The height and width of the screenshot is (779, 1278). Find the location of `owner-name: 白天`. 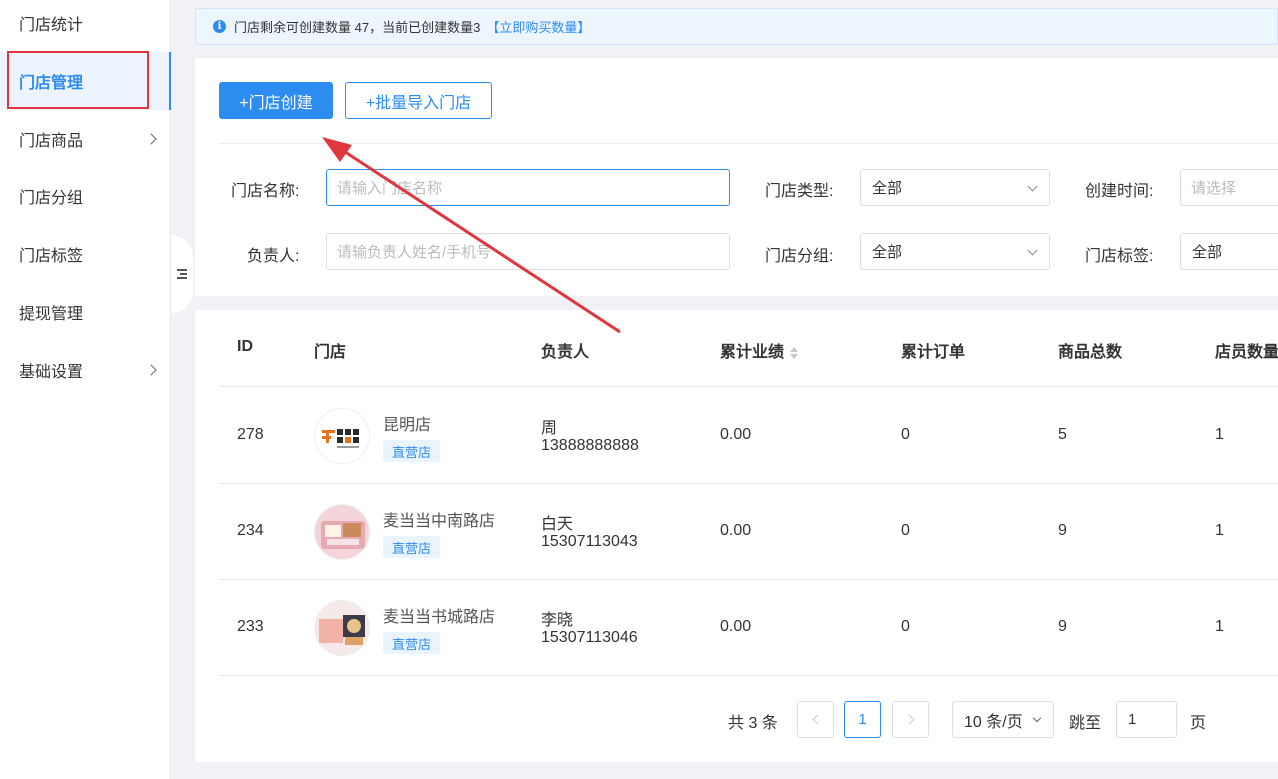

owner-name: 白天 is located at coordinates (557, 524).